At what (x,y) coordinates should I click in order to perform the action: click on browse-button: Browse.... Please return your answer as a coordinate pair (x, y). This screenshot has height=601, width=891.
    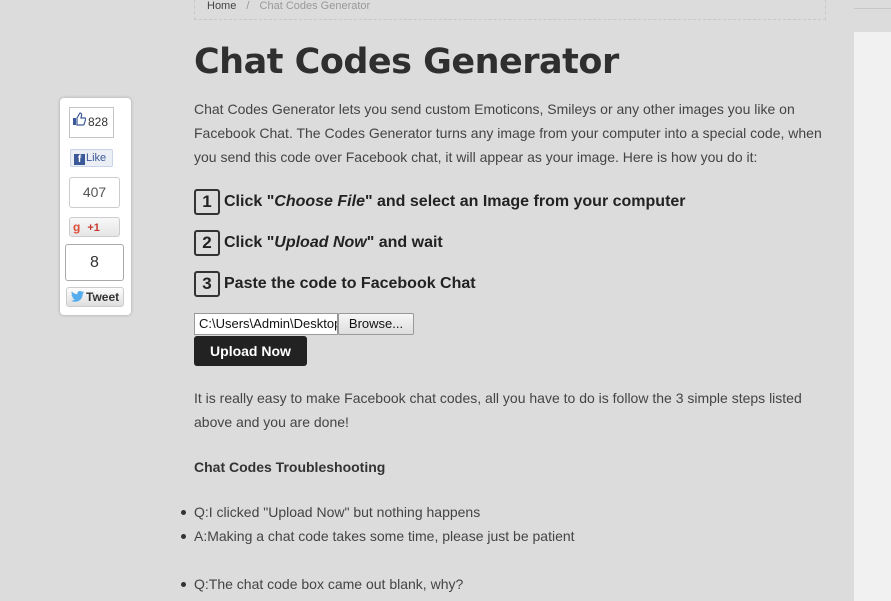
    Looking at the image, I should click on (376, 324).